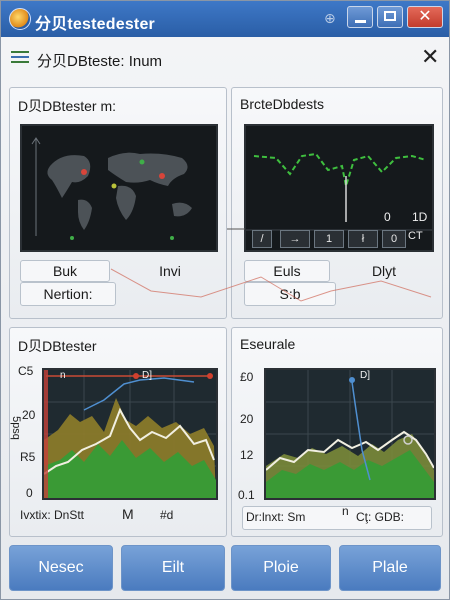 The height and width of the screenshot is (600, 450). What do you see at coordinates (173, 568) in the screenshot?
I see `edit-button: Eilt` at bounding box center [173, 568].